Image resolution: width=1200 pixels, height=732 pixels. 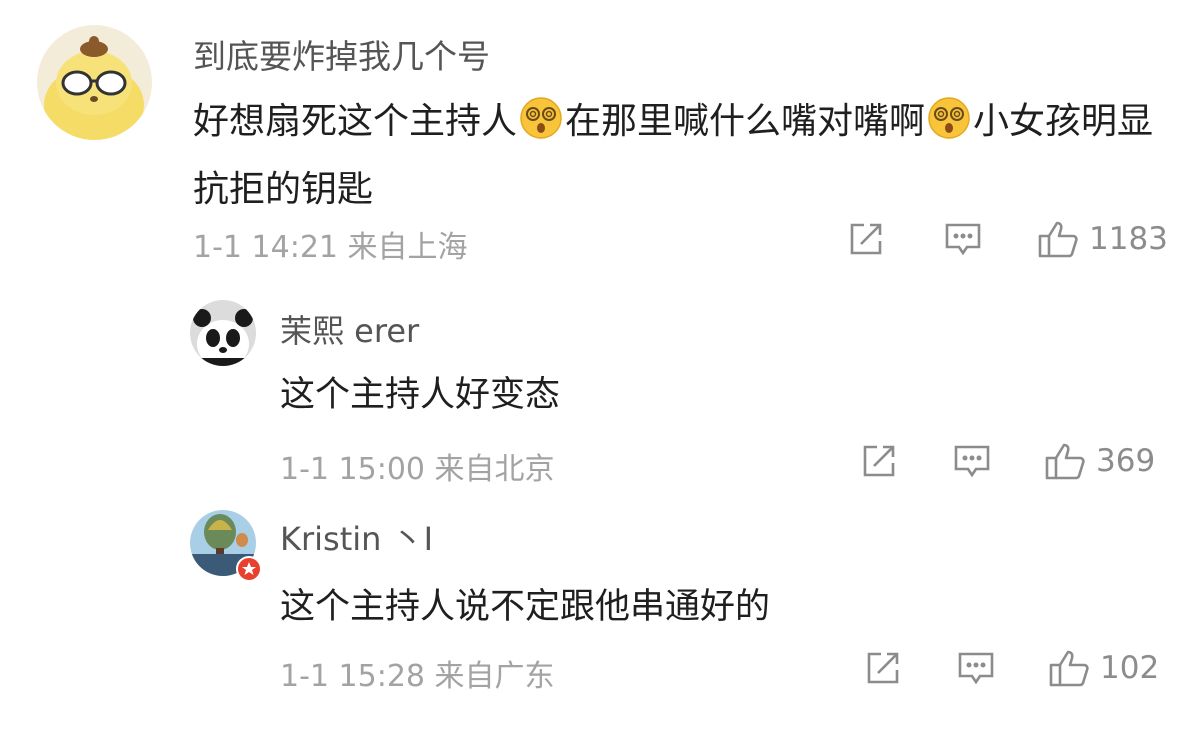 I want to click on like-button: 369, so click(x=1099, y=461).